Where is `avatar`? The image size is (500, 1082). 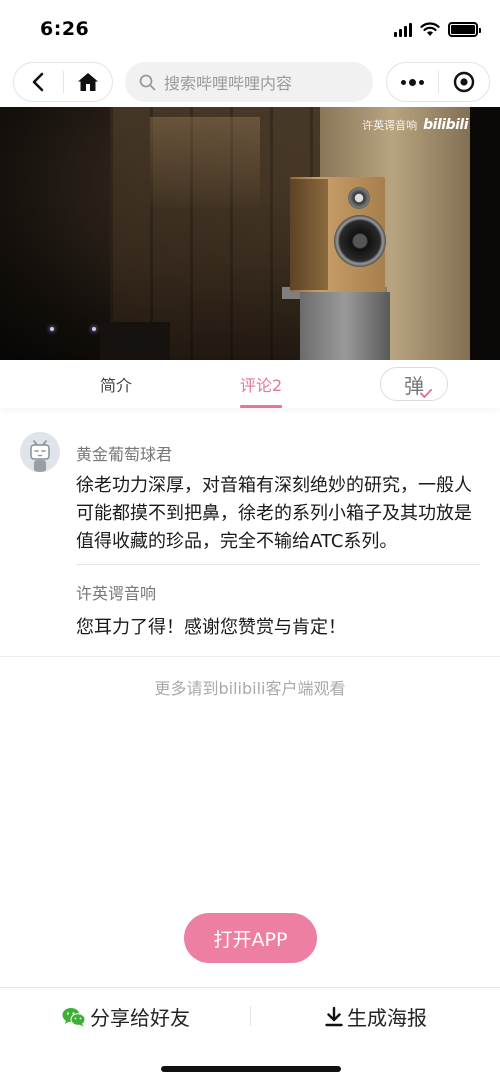 avatar is located at coordinates (40, 452).